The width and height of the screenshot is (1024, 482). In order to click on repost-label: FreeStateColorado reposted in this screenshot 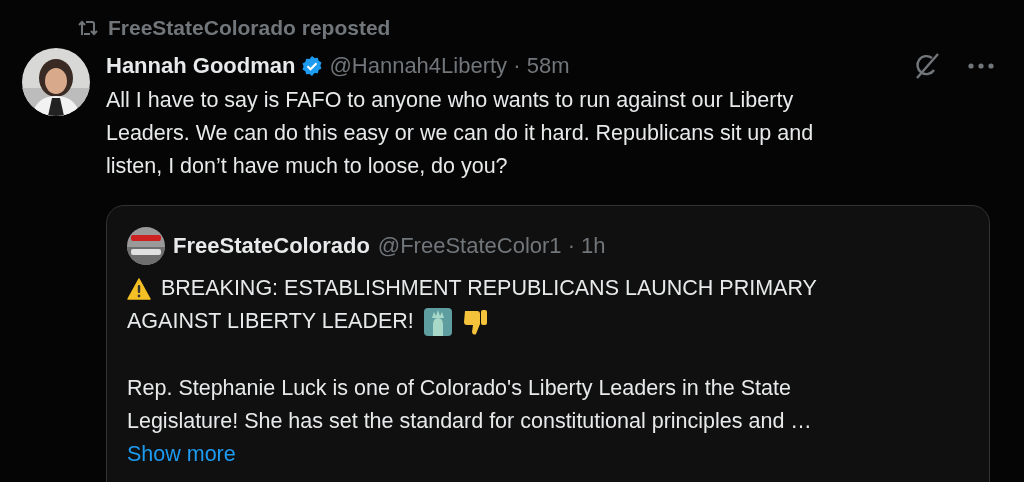, I will do `click(249, 28)`.